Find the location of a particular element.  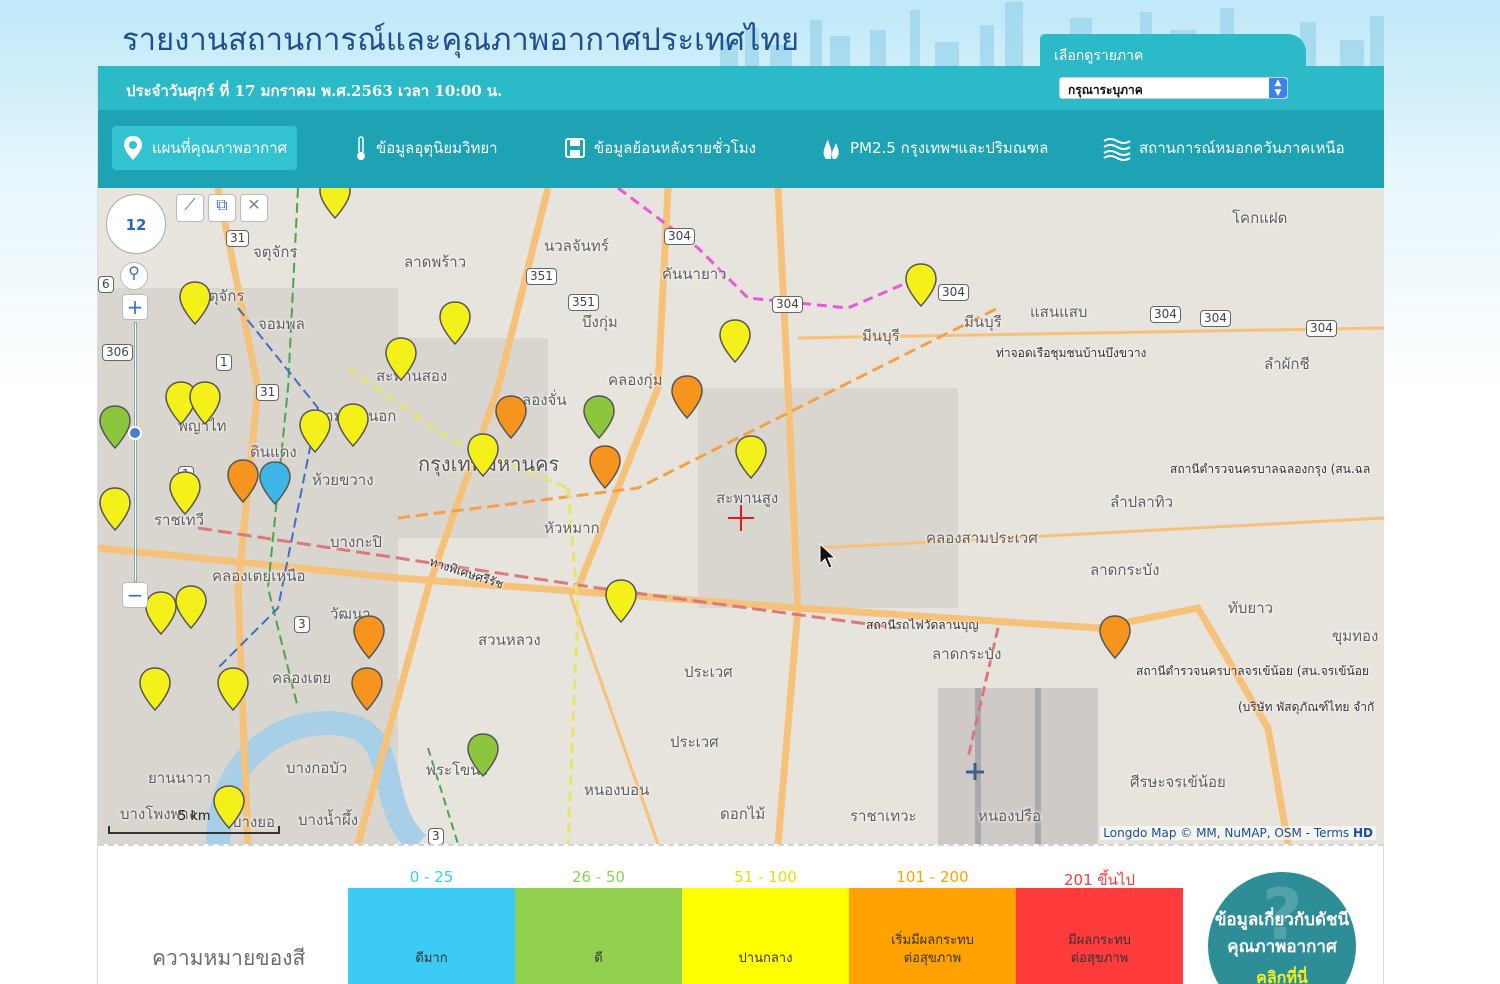

map-place-label: คลองกุ่ม is located at coordinates (635, 380).